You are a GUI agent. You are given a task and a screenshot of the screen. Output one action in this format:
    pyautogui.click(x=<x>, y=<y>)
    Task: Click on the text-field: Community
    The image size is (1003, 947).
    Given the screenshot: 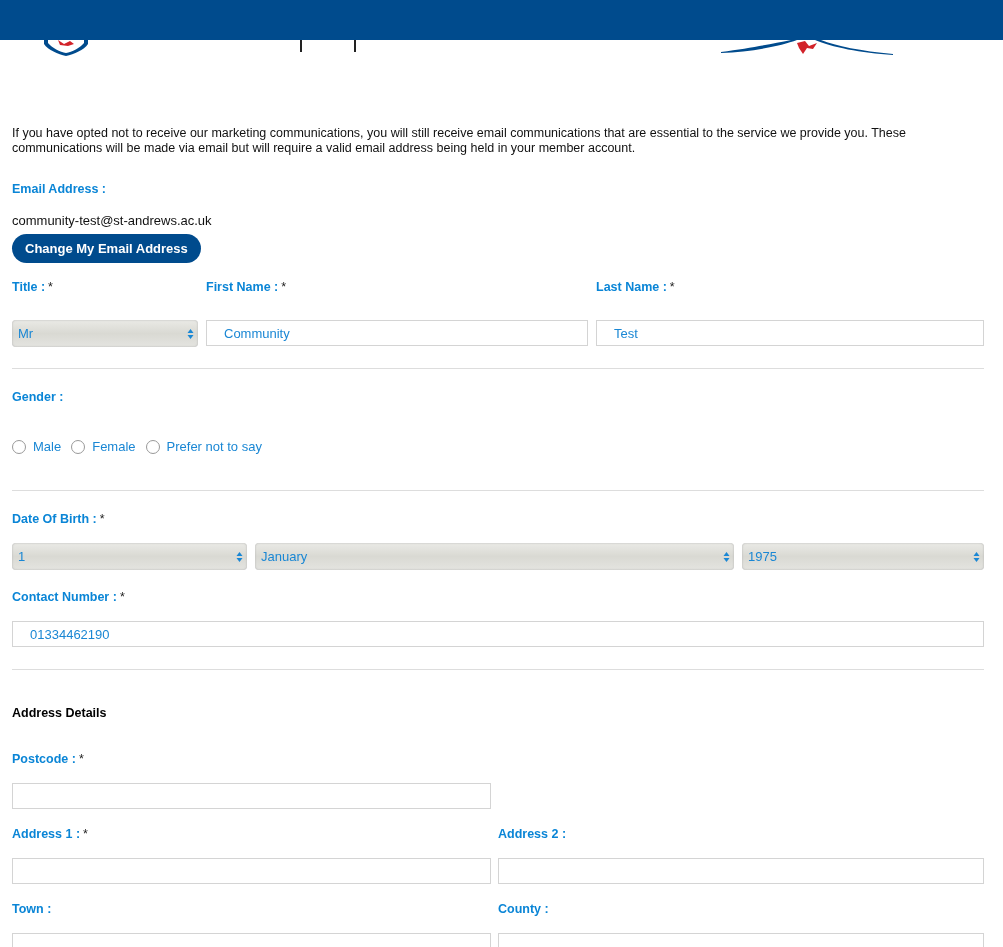 What is the action you would take?
    pyautogui.click(x=397, y=333)
    